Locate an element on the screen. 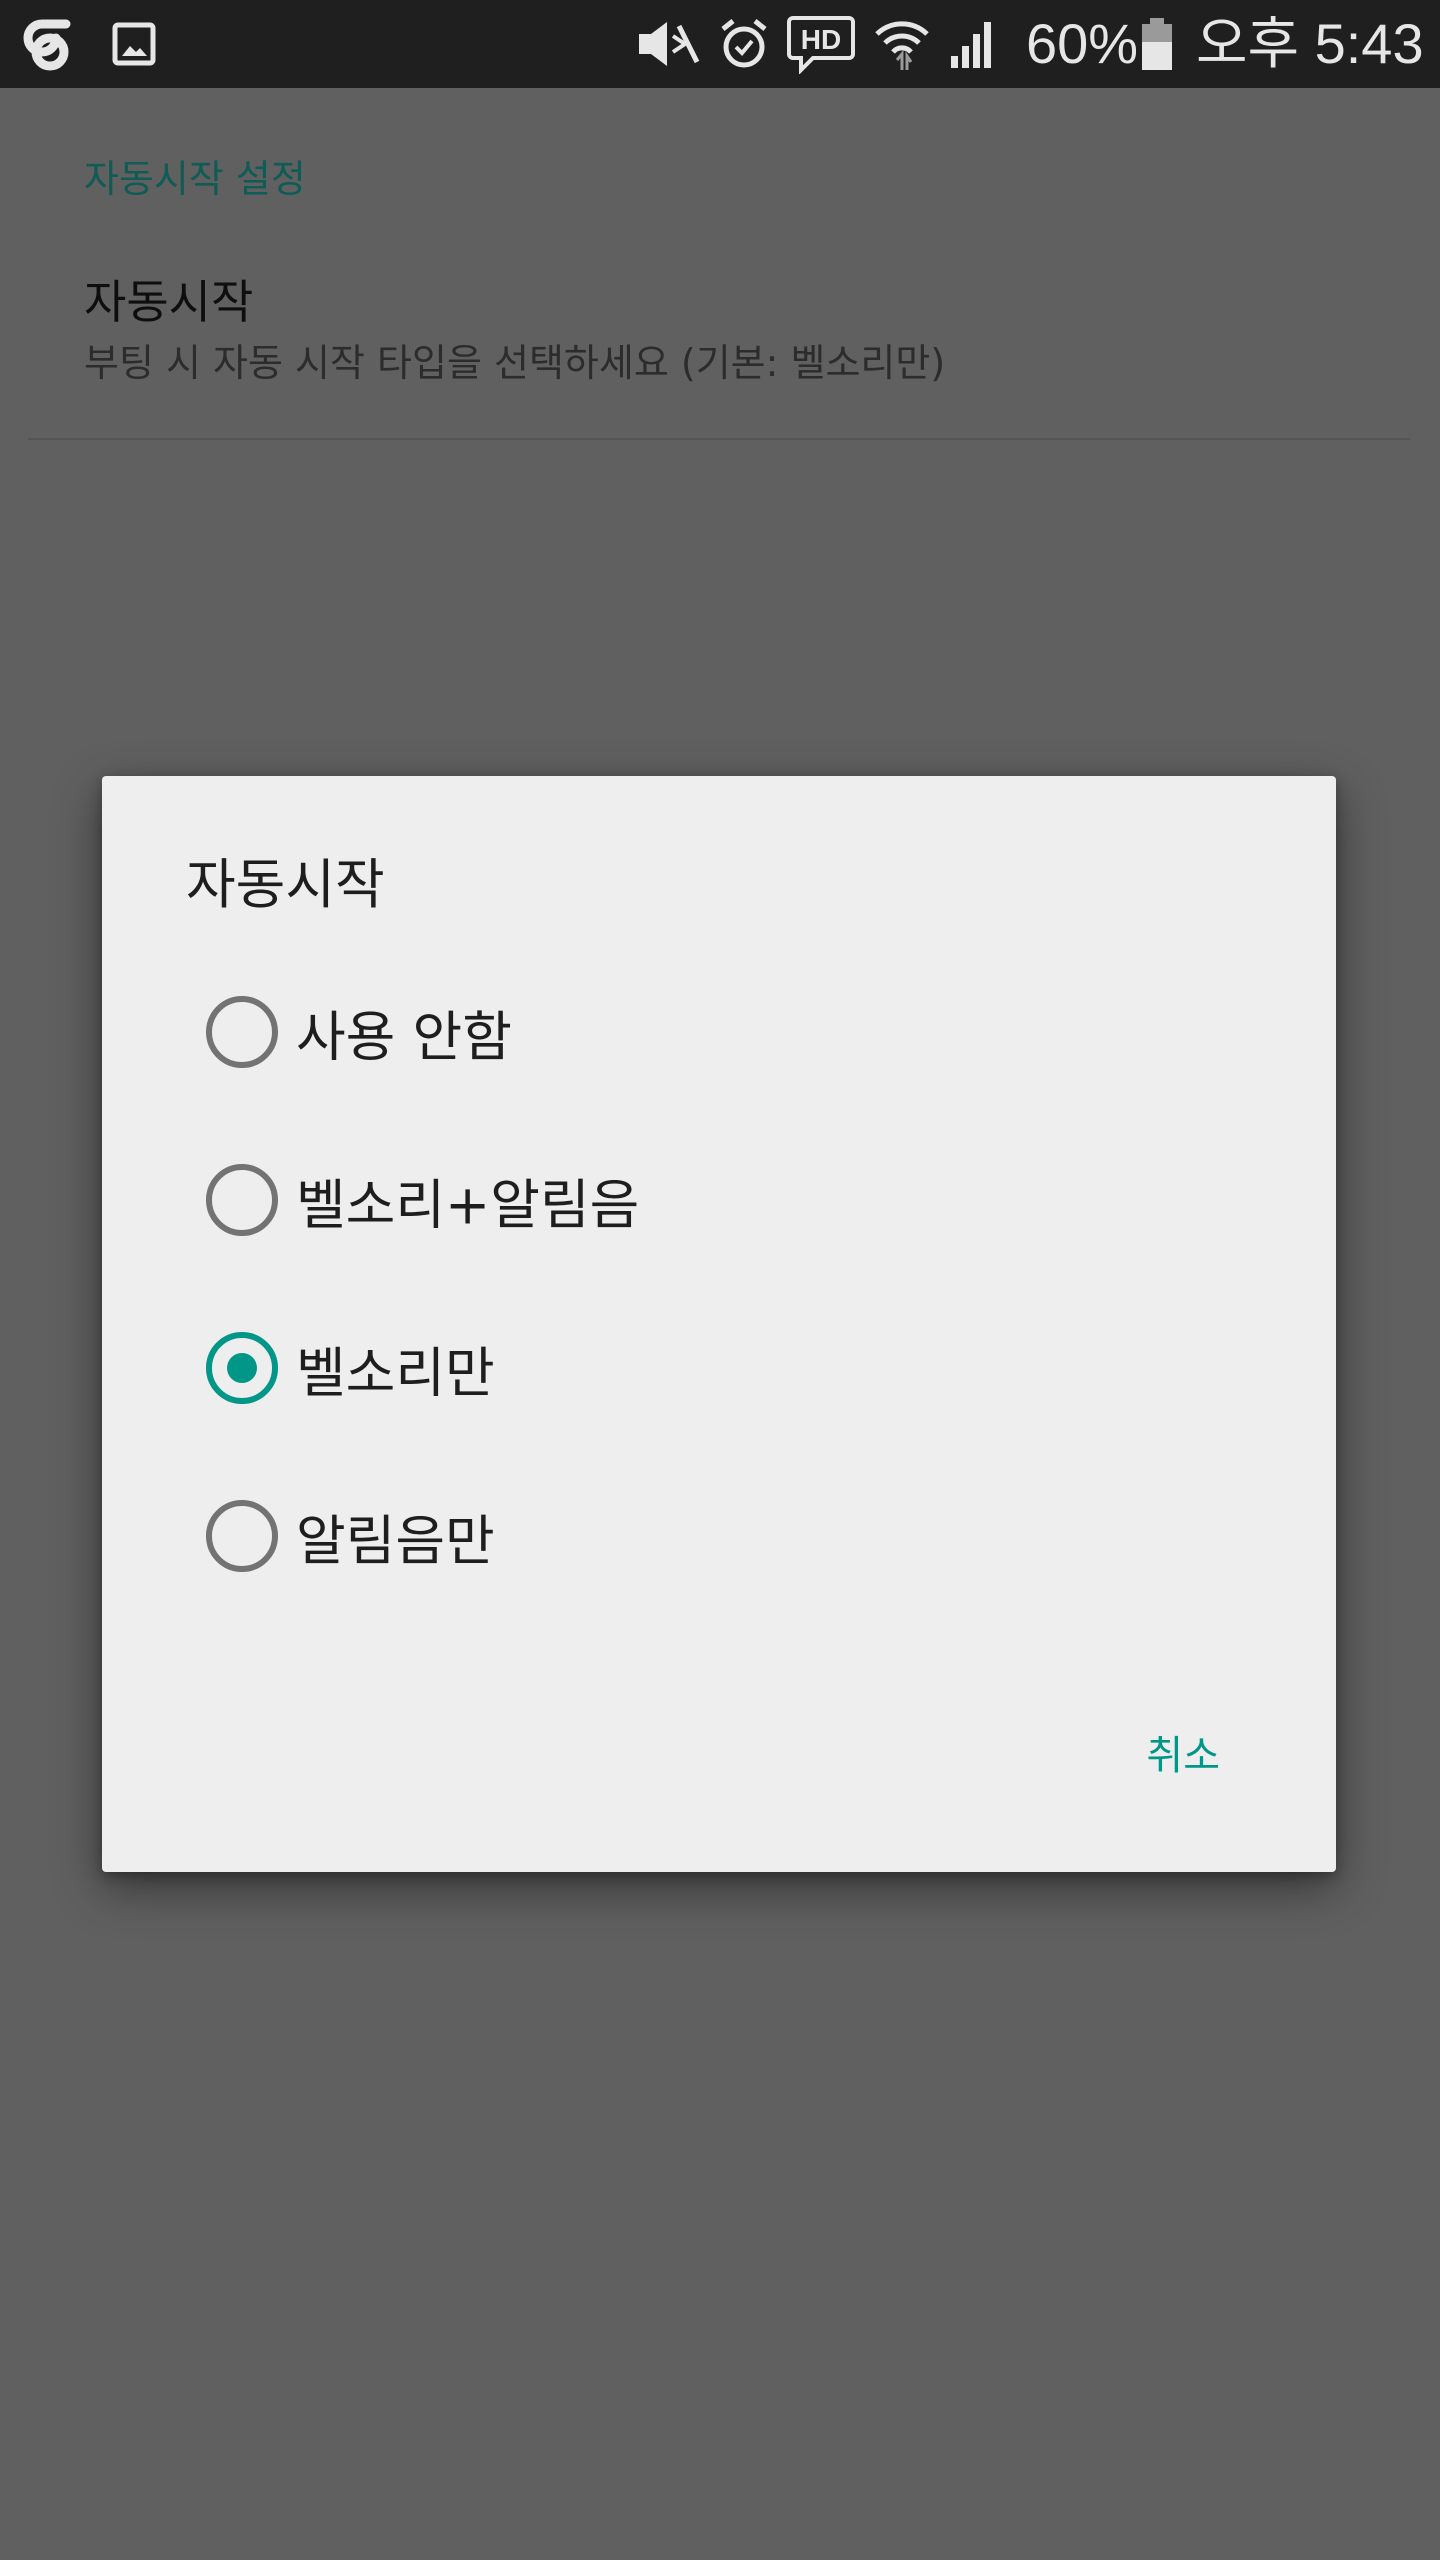 This screenshot has width=1440, height=2560. clock: 오후 5:43 is located at coordinates (1310, 43).